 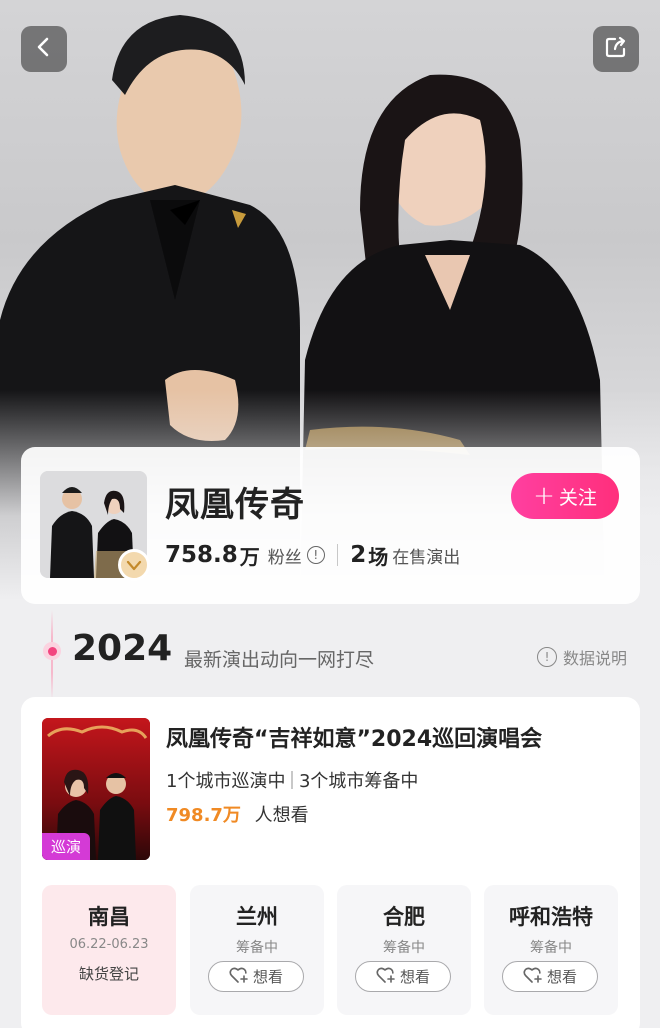 I want to click on tour-title: 凤凰传奇“吉祥如意”2024巡回演唱会, so click(x=354, y=737).